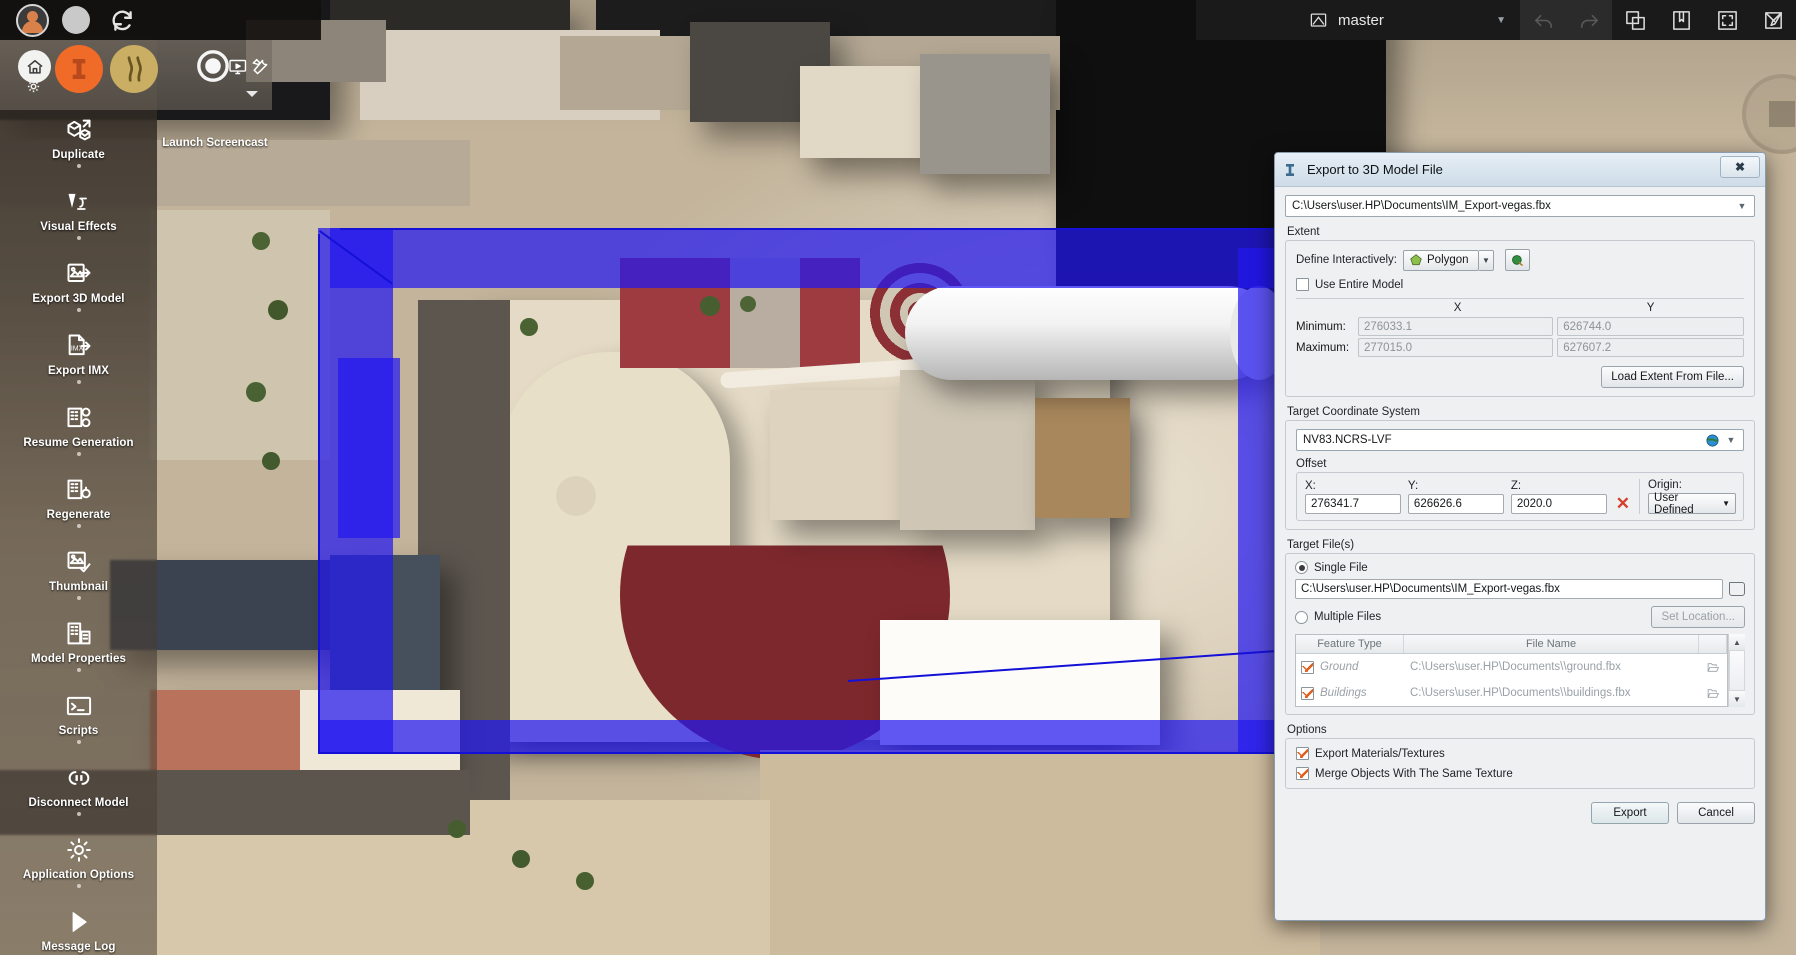 The width and height of the screenshot is (1796, 955). Describe the element at coordinates (1782, 114) in the screenshot. I see `navigation-wheel-hub` at that location.